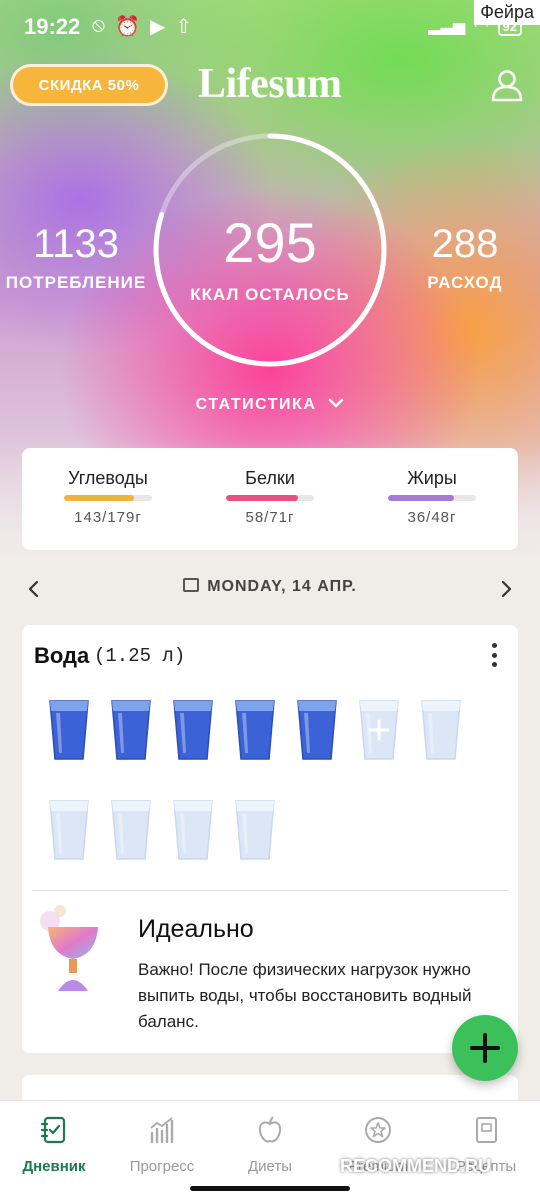  What do you see at coordinates (270, 29) in the screenshot?
I see `status-bar: 19:22 ⦸ ⏰ ▶ ⇧ ▂▃▅ ◠ 92 Фейра` at bounding box center [270, 29].